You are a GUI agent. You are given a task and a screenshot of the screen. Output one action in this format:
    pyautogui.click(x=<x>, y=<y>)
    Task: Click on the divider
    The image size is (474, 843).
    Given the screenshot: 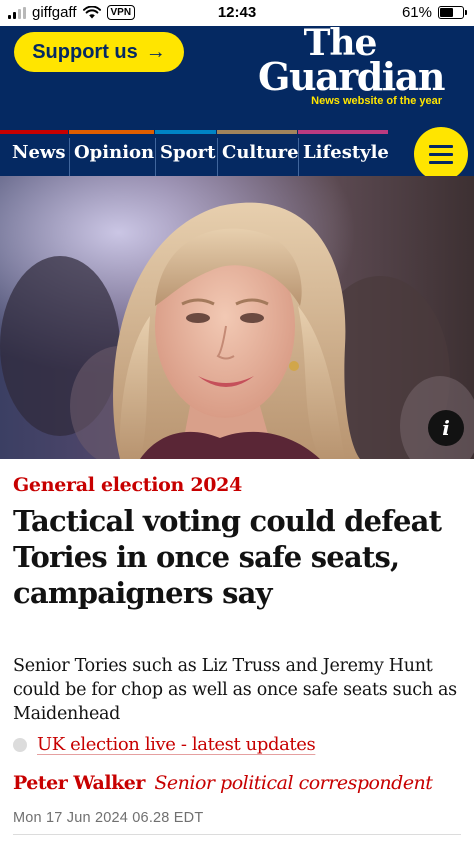 What is the action you would take?
    pyautogui.click(x=237, y=834)
    